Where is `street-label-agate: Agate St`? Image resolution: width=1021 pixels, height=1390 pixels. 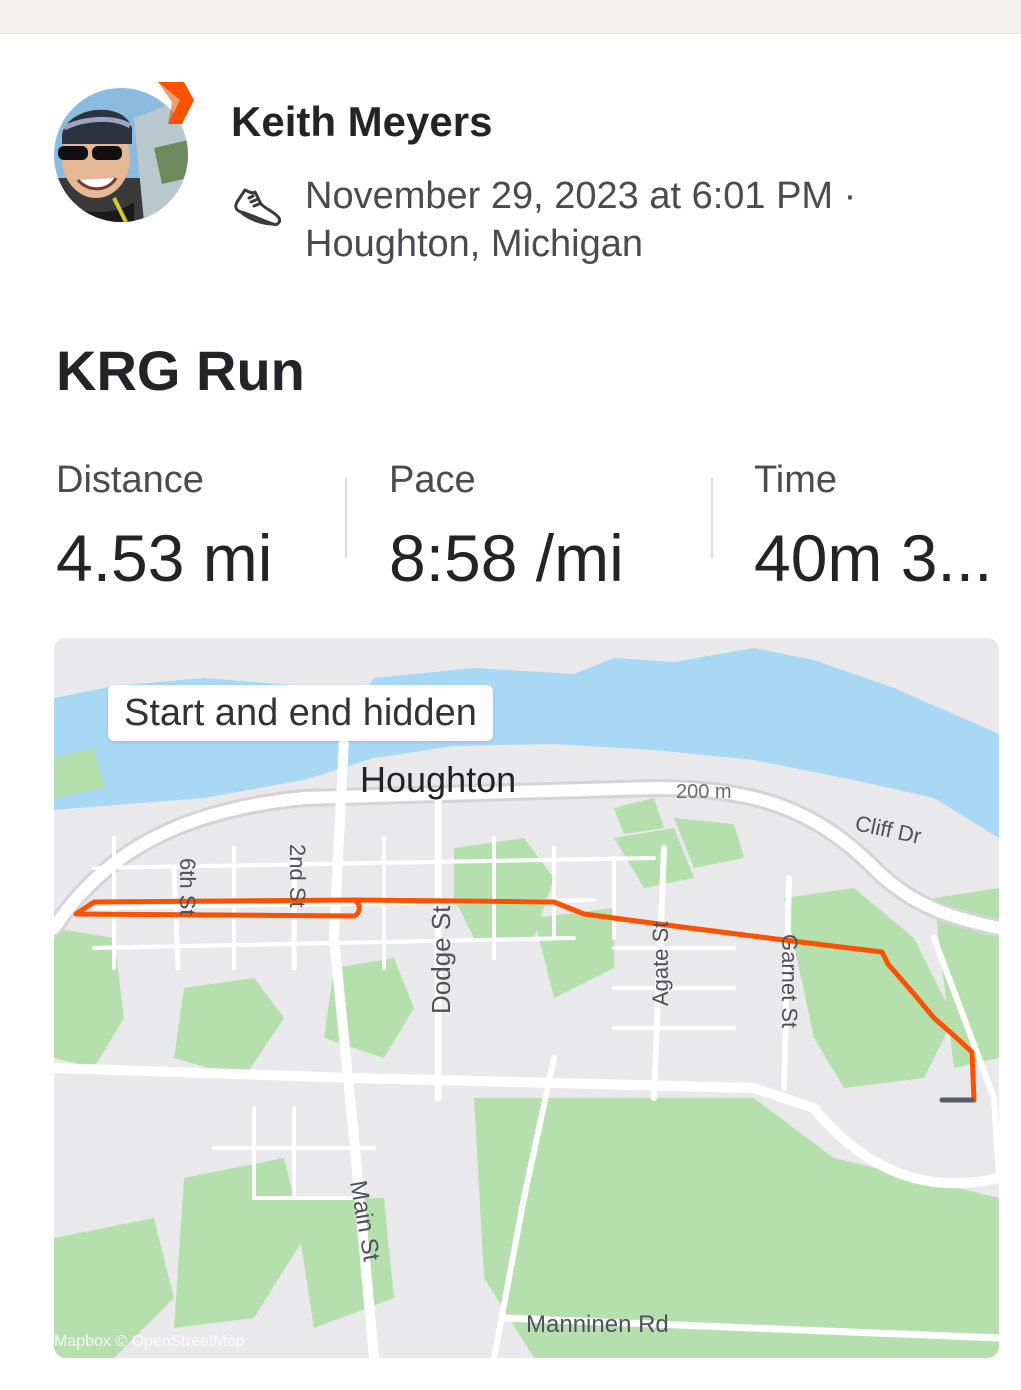 street-label-agate: Agate St is located at coordinates (660, 964).